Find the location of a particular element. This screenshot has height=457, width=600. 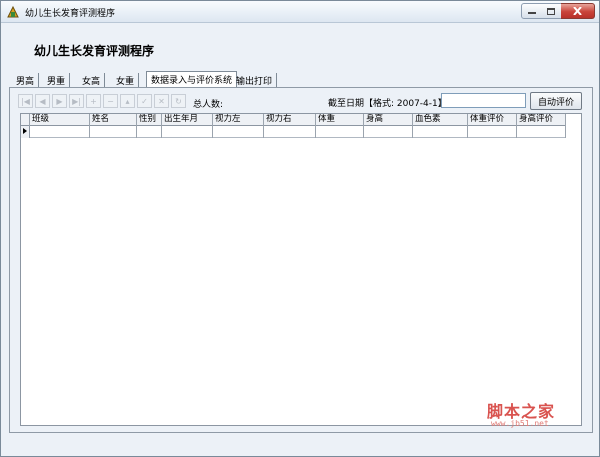

tab-boy-weight: 男重 is located at coordinates (57, 80).